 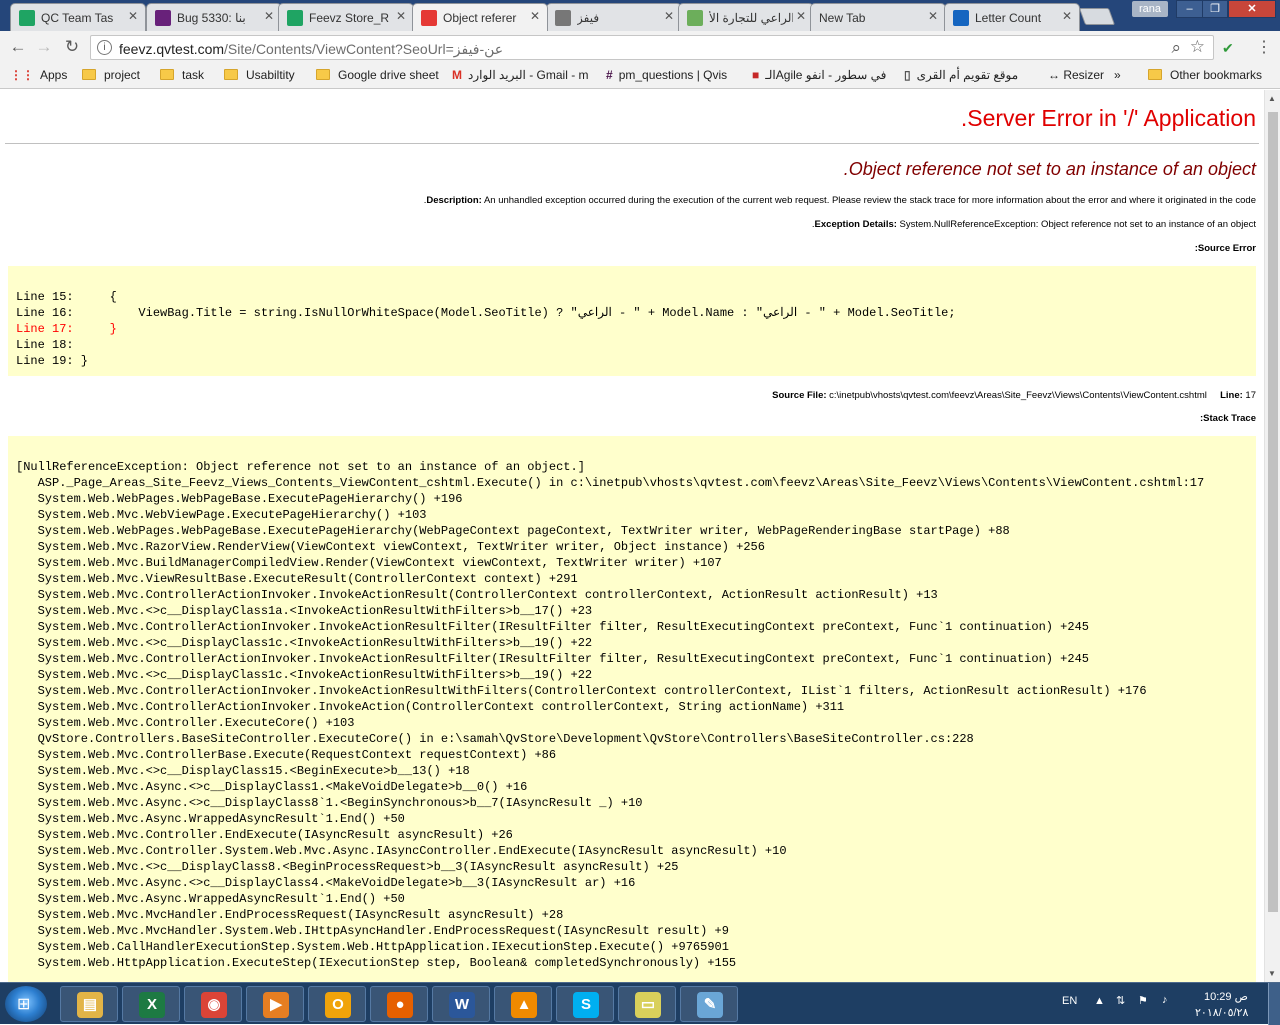 I want to click on tab-title: فيفز, so click(x=588, y=18).